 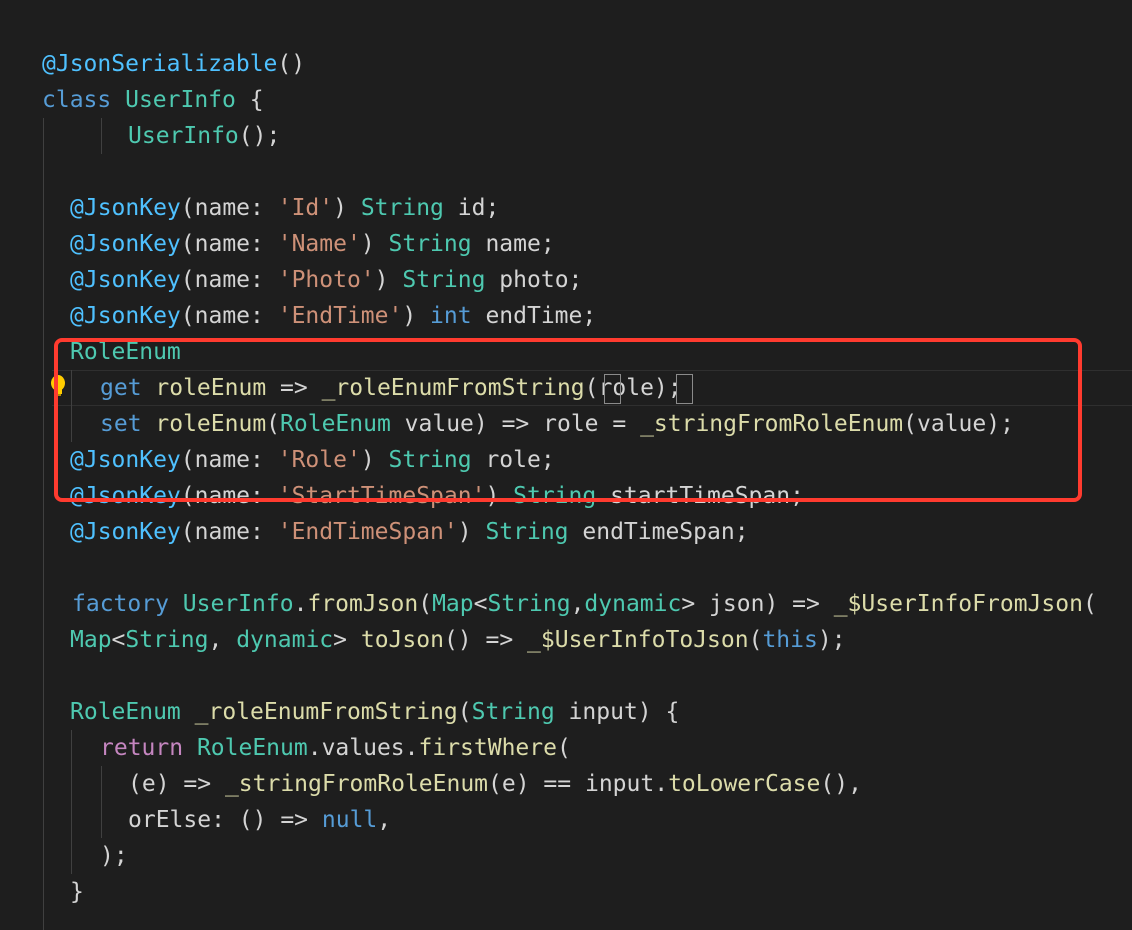 What do you see at coordinates (160, 64) in the screenshot?
I see `code-token: @JsonSerializable` at bounding box center [160, 64].